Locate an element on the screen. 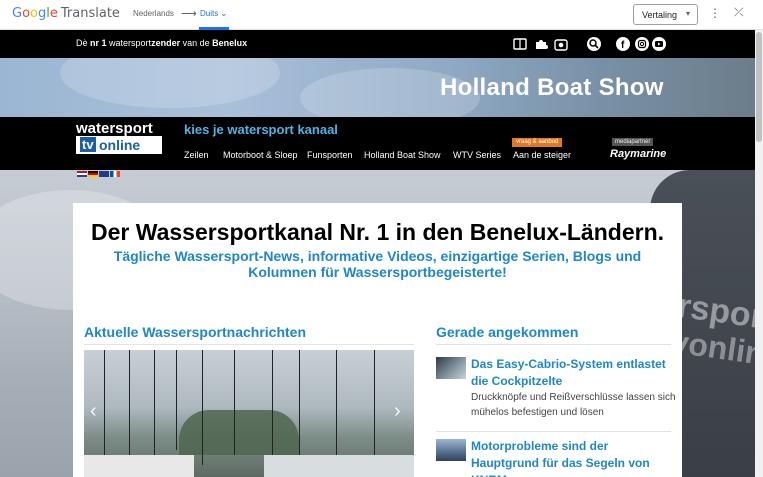 This screenshot has height=477, width=763. flag-de-icon is located at coordinates (93, 174).